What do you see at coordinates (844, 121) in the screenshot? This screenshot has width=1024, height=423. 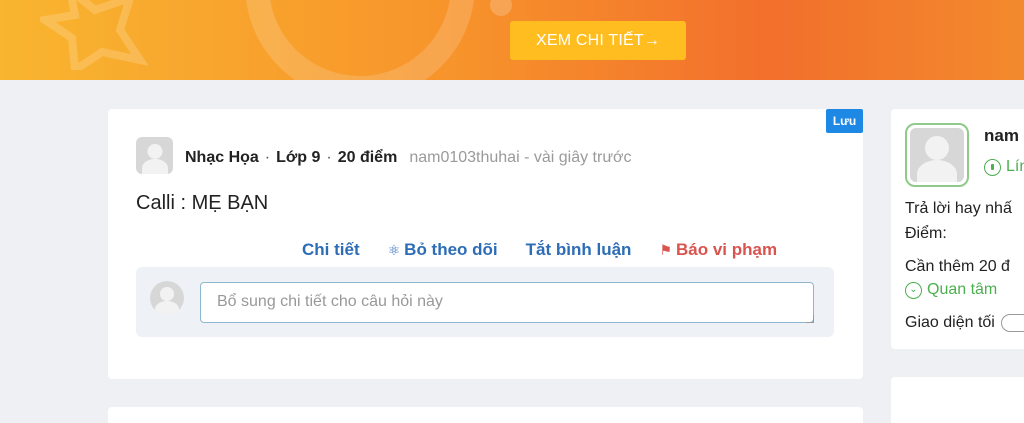 I see `save-badge: Lưu` at bounding box center [844, 121].